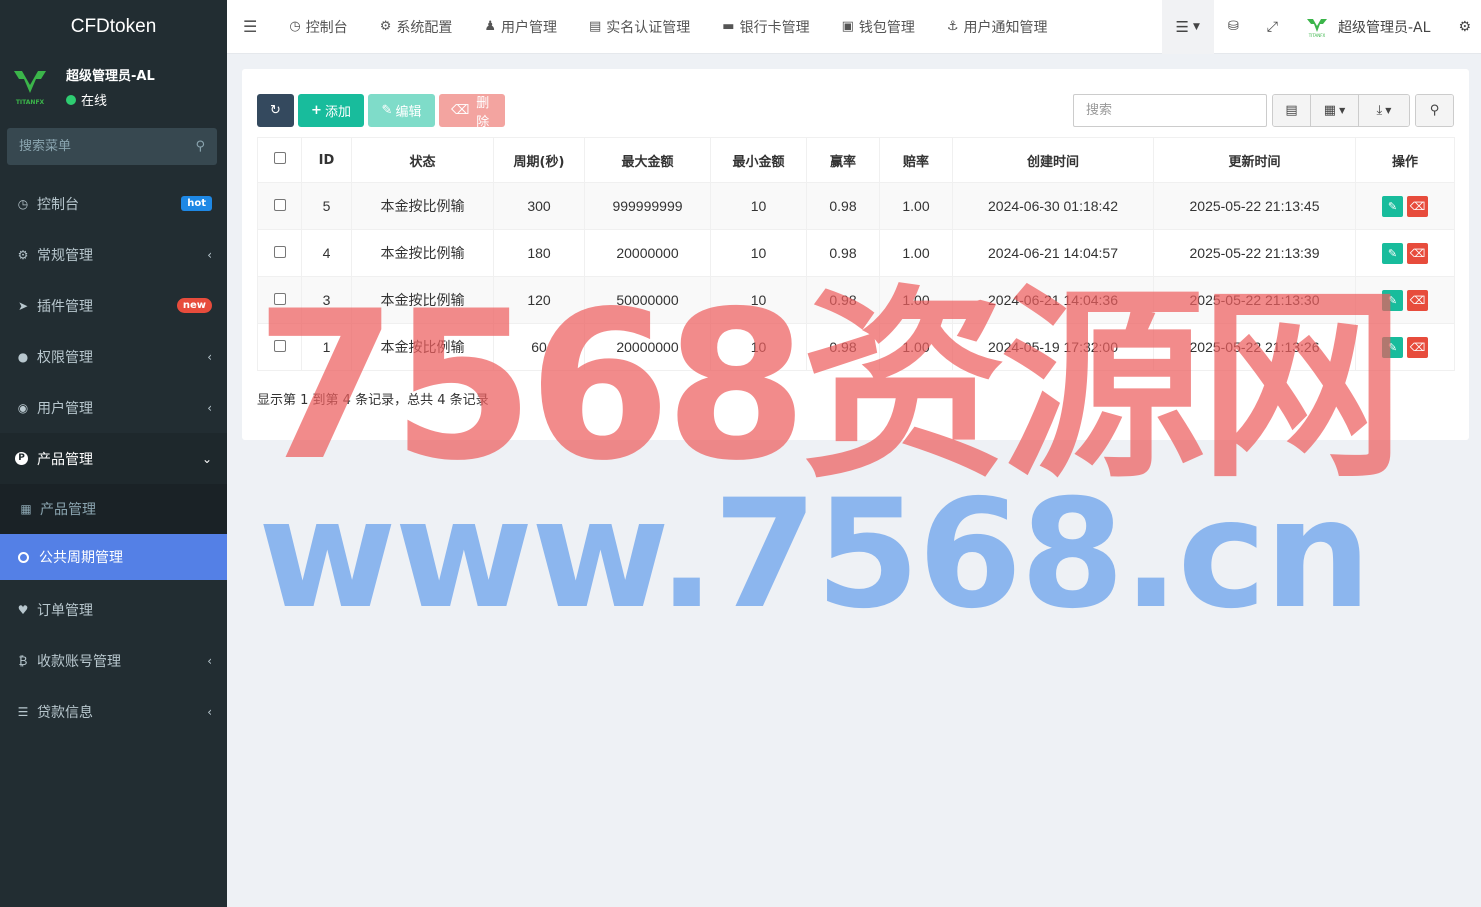  I want to click on column-header: 赢率, so click(843, 160).